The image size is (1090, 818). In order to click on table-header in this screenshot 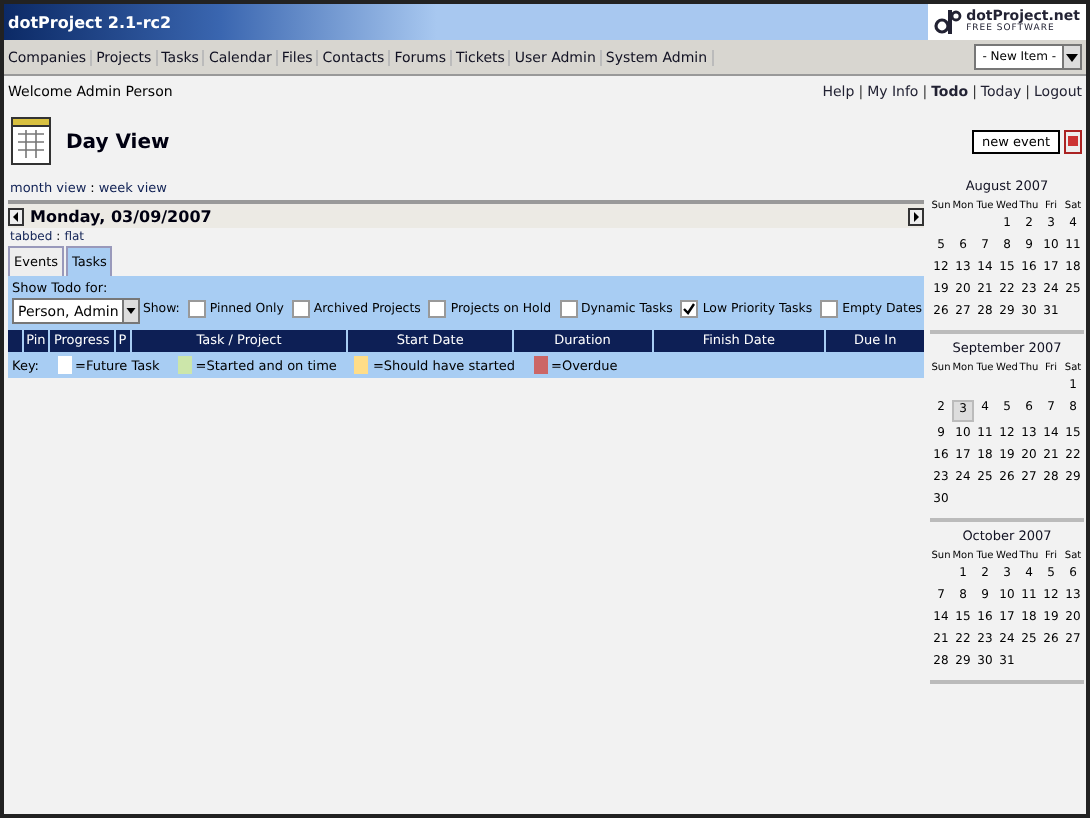, I will do `click(15, 341)`.